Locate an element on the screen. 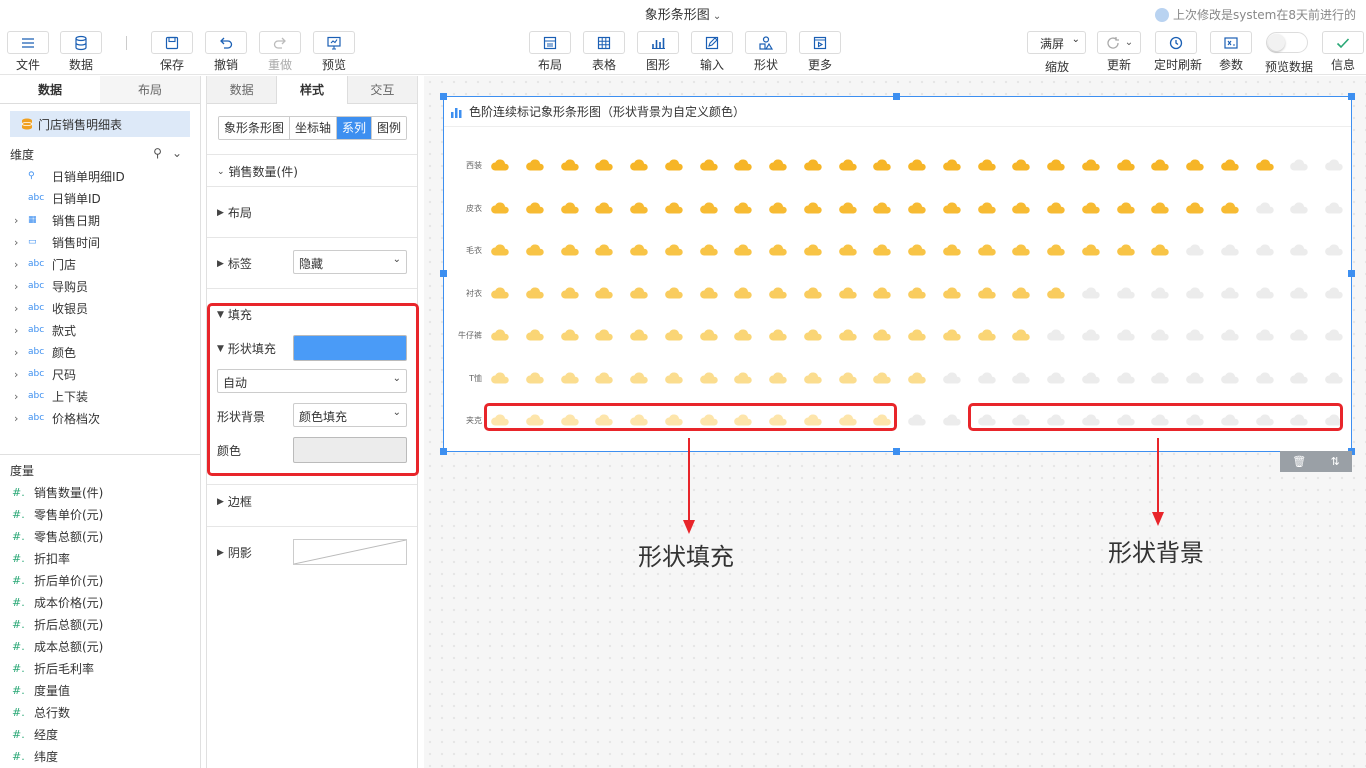  label-select: 隐藏 ⌄ is located at coordinates (350, 262).